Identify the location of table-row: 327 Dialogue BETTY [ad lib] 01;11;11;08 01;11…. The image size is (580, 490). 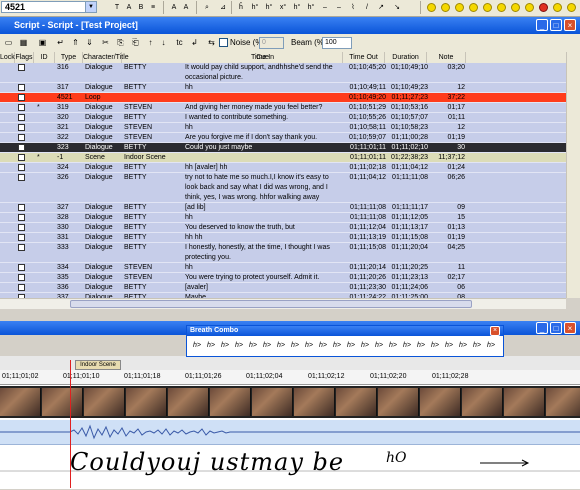
(283, 208).